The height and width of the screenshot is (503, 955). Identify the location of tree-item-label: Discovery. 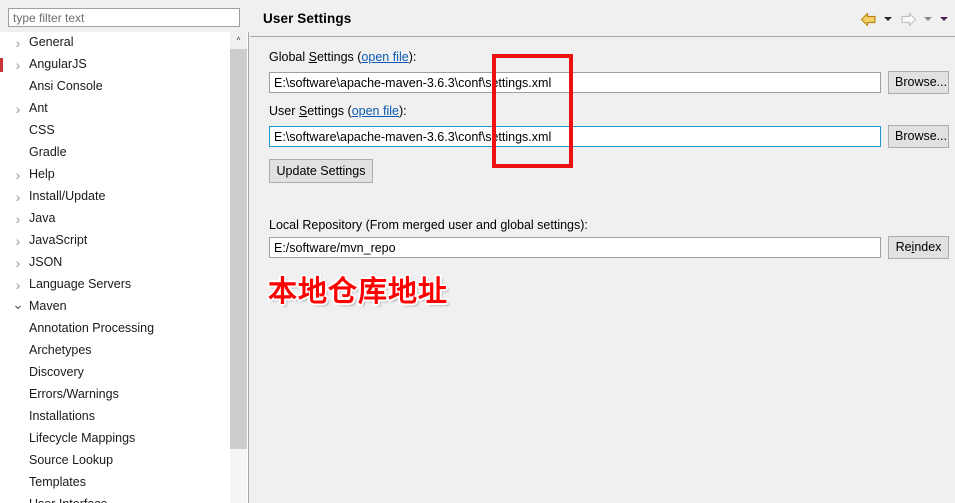
(56, 372).